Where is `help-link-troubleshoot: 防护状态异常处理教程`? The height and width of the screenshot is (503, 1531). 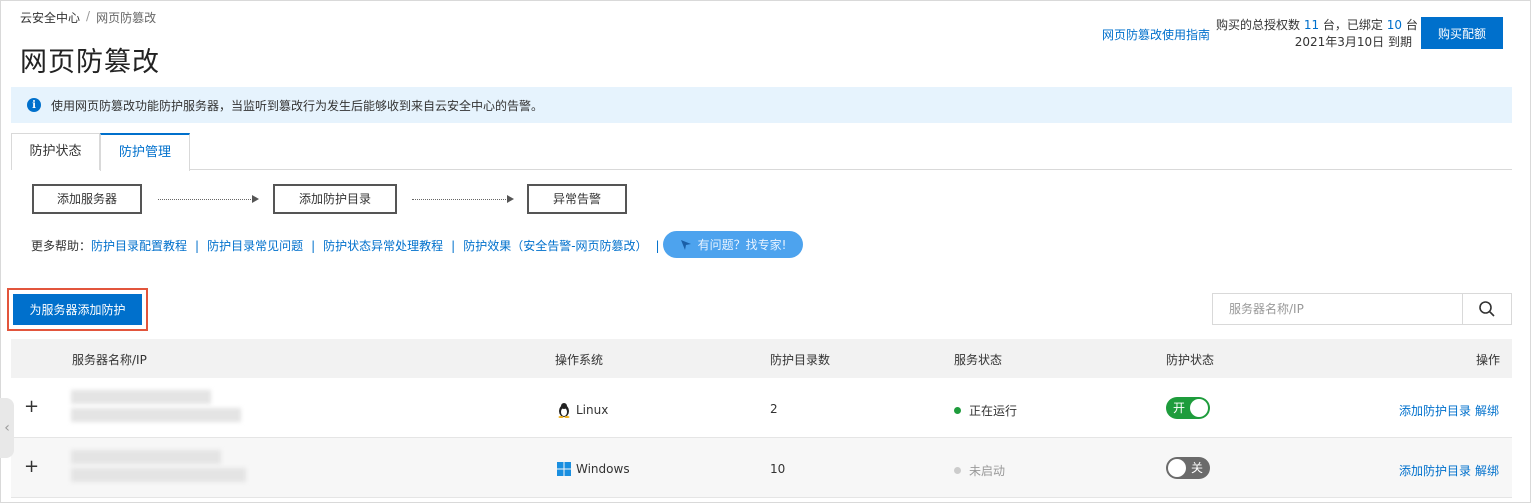 help-link-troubleshoot: 防护状态异常处理教程 is located at coordinates (383, 245).